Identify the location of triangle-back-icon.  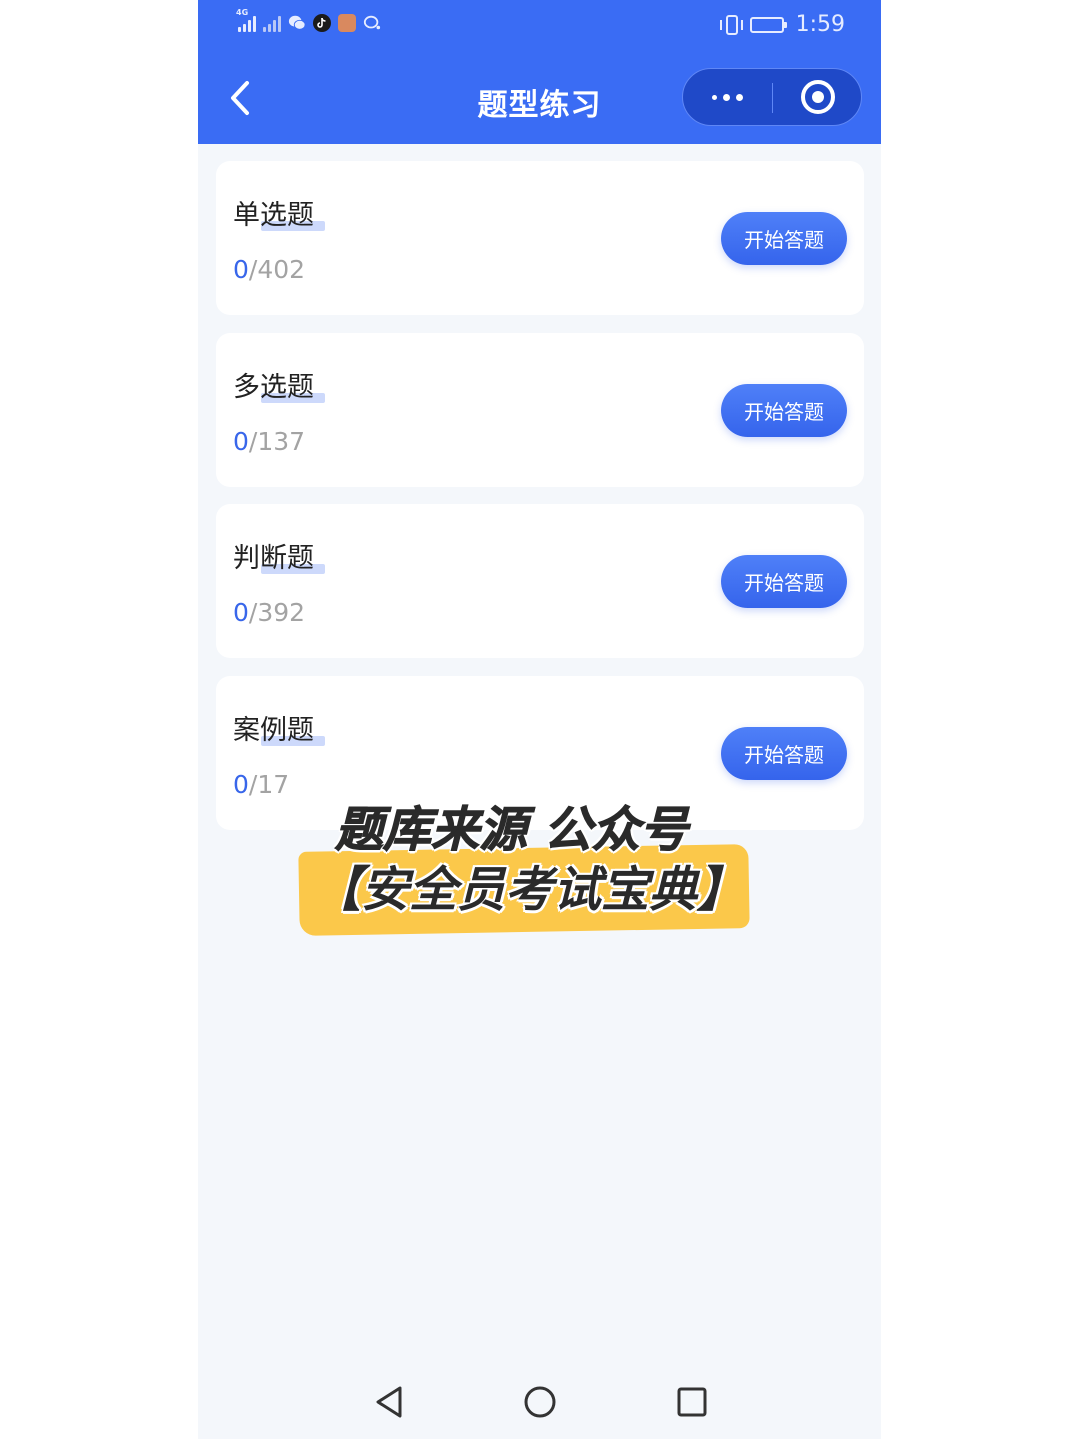
(389, 1402).